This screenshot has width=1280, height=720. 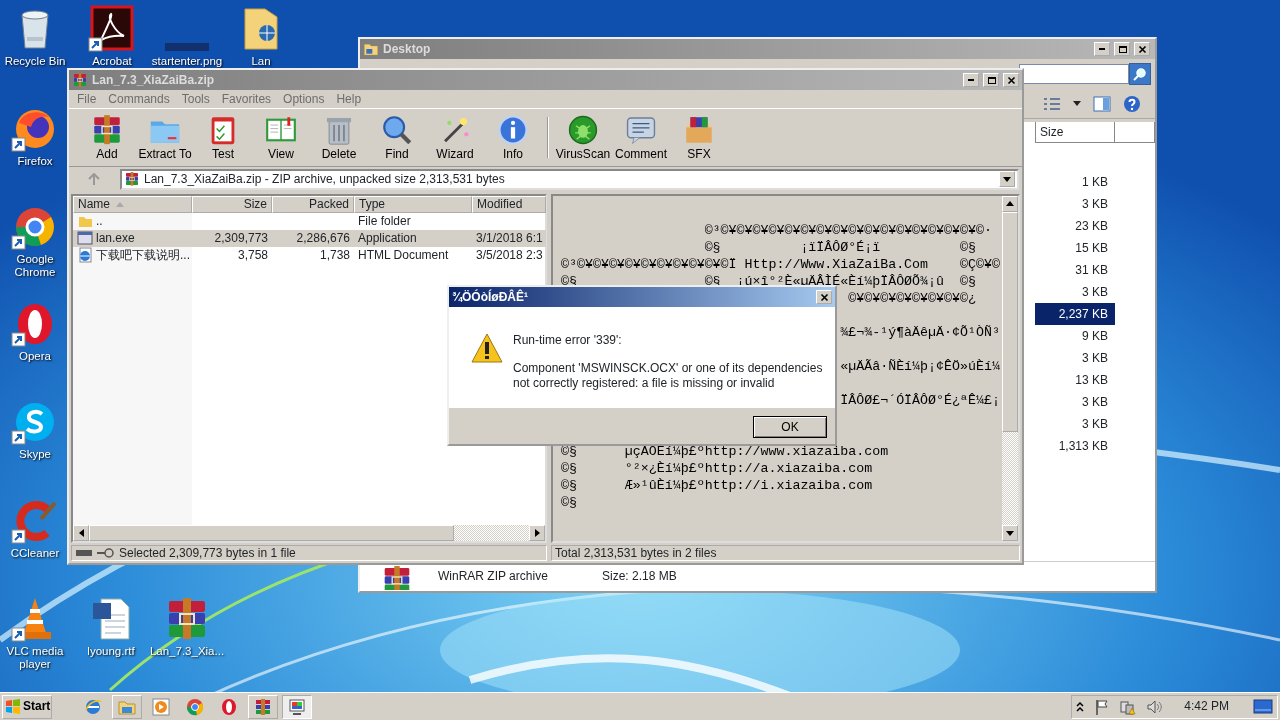 What do you see at coordinates (717, 485) in the screenshot?
I see `comment-line: ©§ Æ»¹ûÈí¼þ£ºhttp://i.xiazaiba.com` at bounding box center [717, 485].